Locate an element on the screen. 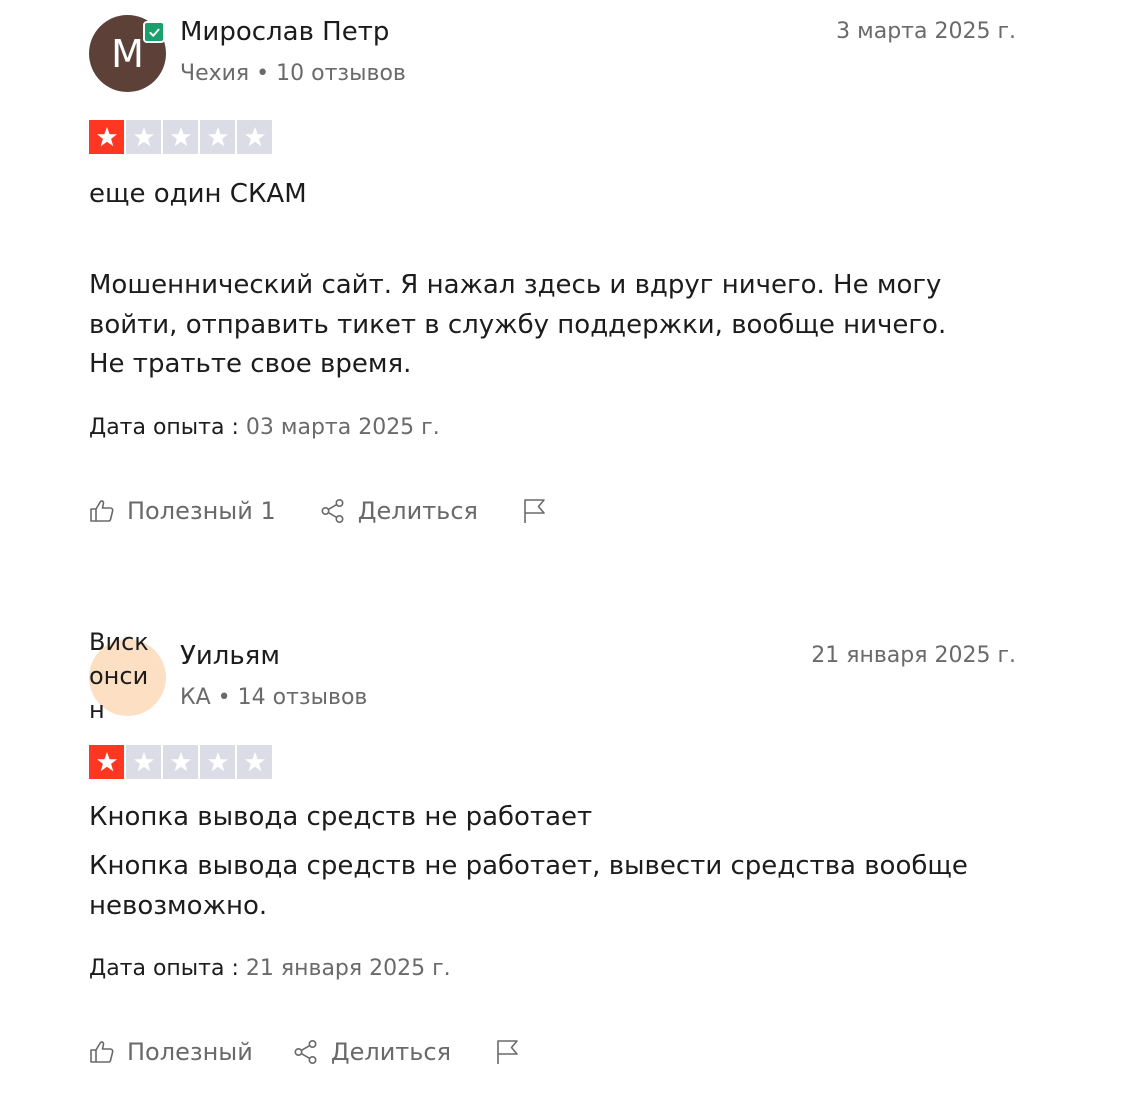 The image size is (1132, 1096). helpful-button: Полезный 1 is located at coordinates (182, 511).